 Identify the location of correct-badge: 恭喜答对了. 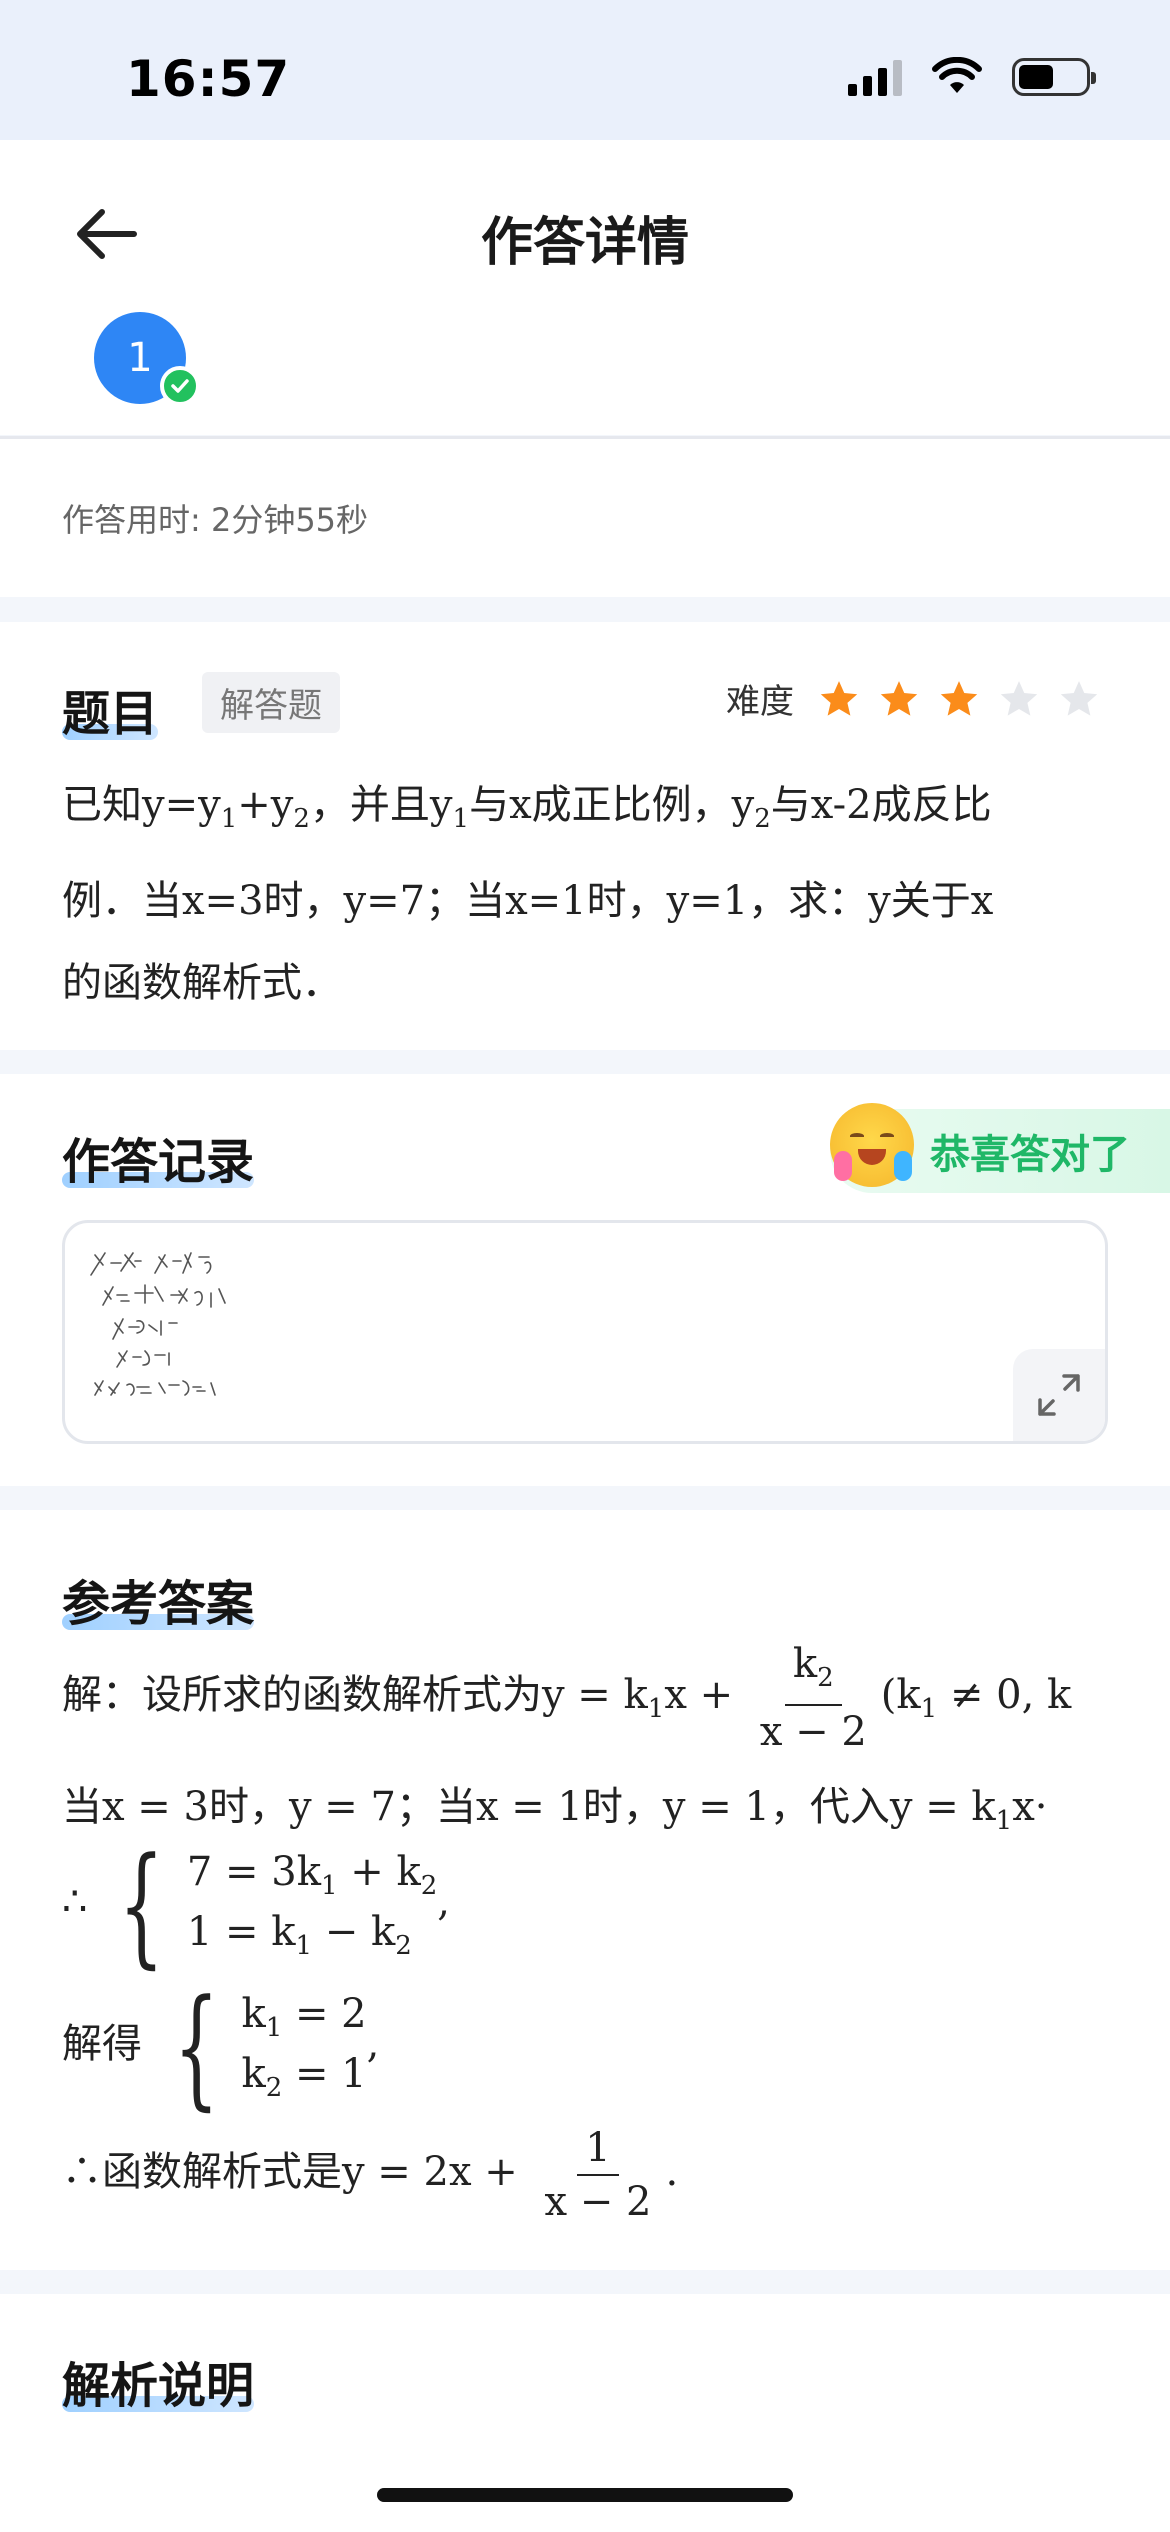
(1000, 1148).